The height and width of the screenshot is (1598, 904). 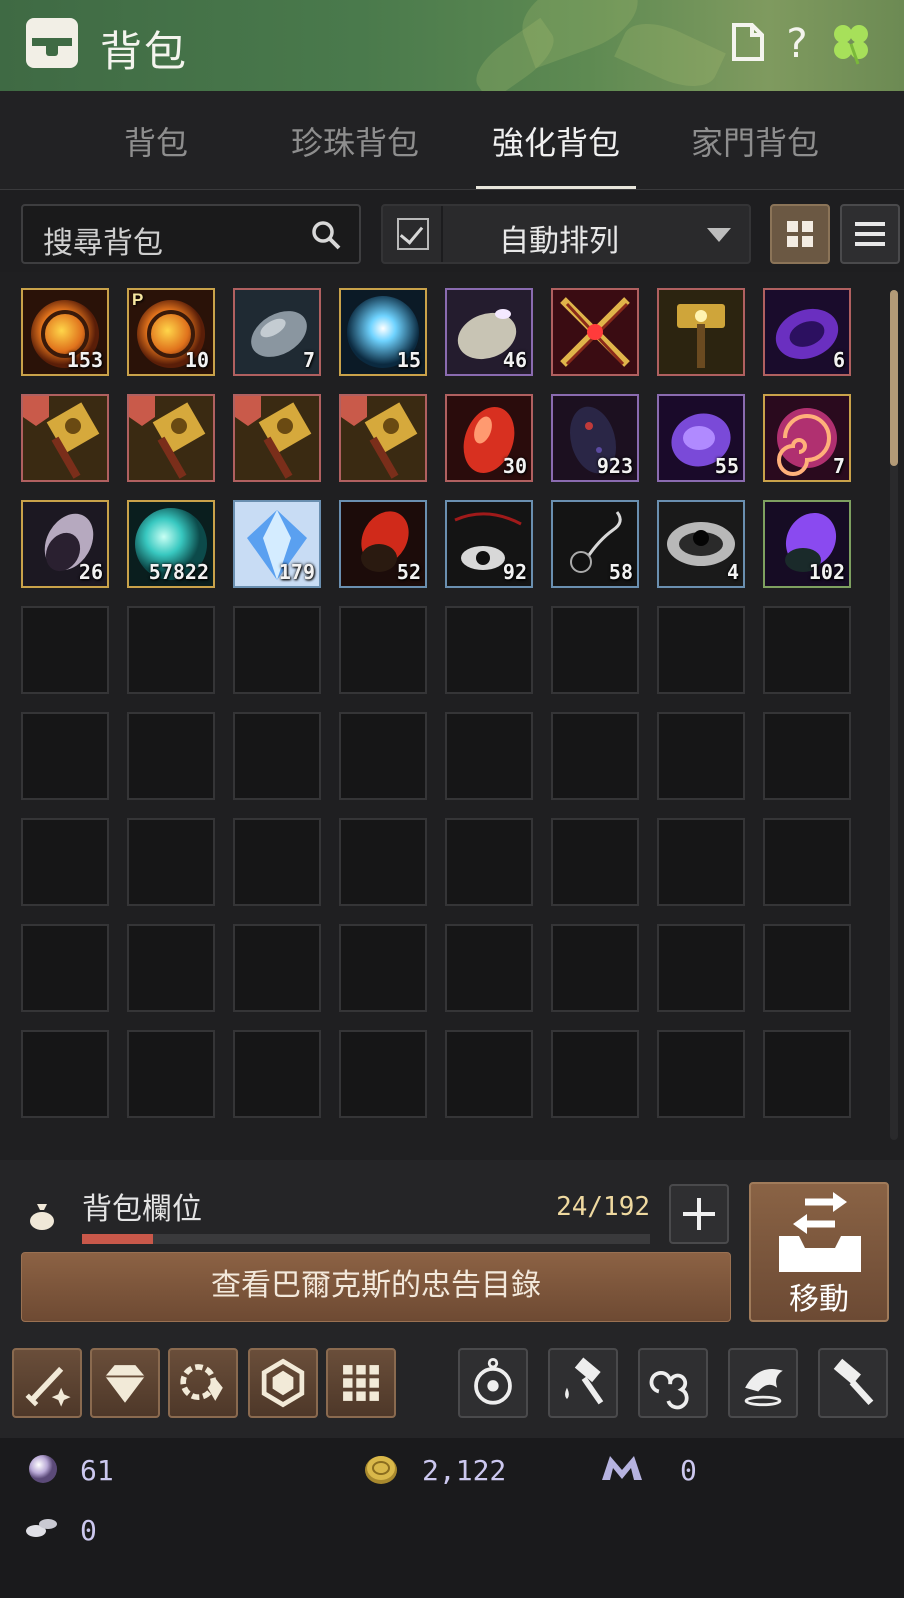 What do you see at coordinates (41, 1528) in the screenshot?
I see `crow-coin-icon` at bounding box center [41, 1528].